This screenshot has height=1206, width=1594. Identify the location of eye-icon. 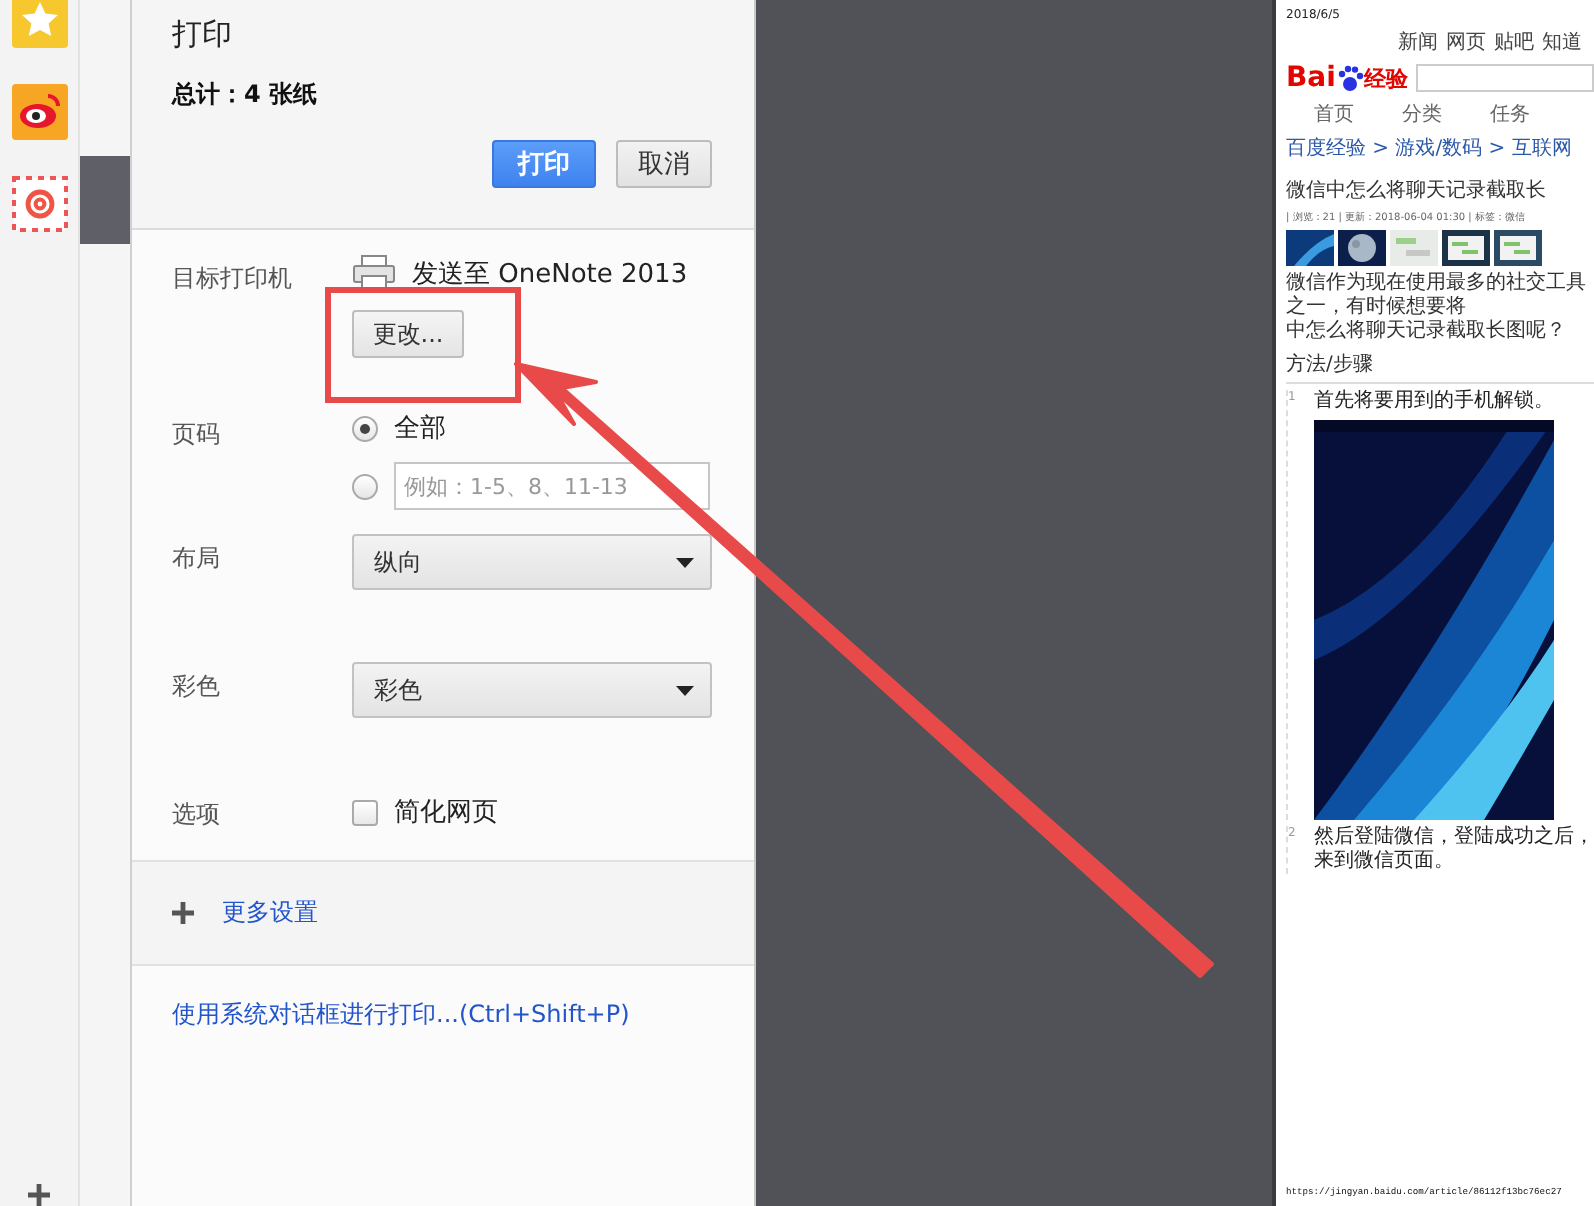
(39, 112).